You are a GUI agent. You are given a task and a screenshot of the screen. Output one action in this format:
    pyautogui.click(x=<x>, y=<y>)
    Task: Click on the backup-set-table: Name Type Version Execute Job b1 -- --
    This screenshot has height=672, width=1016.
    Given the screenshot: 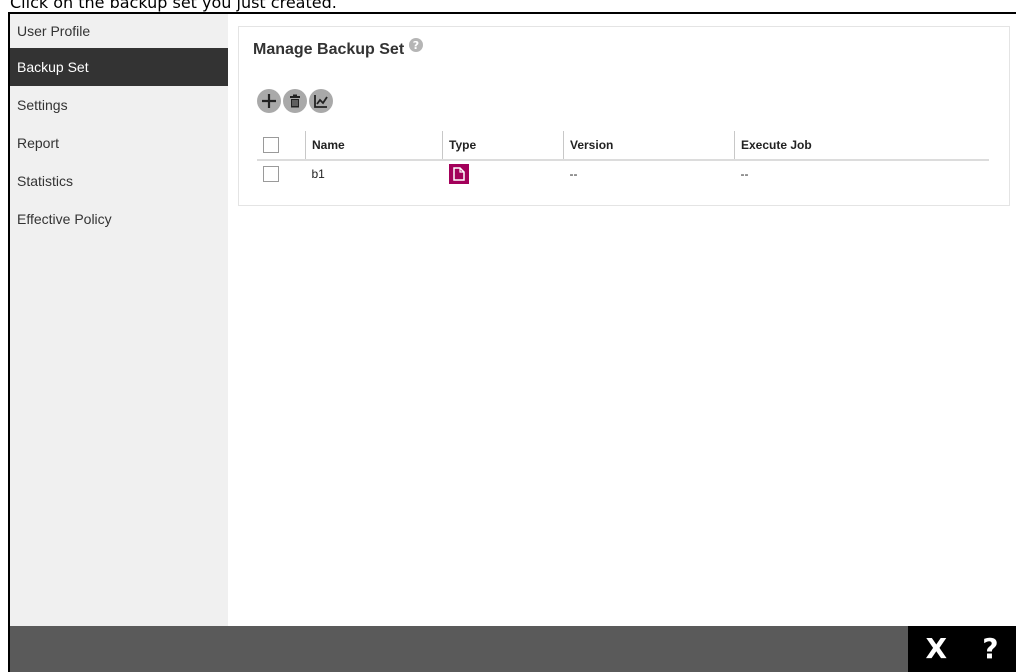 What is the action you would take?
    pyautogui.click(x=623, y=159)
    